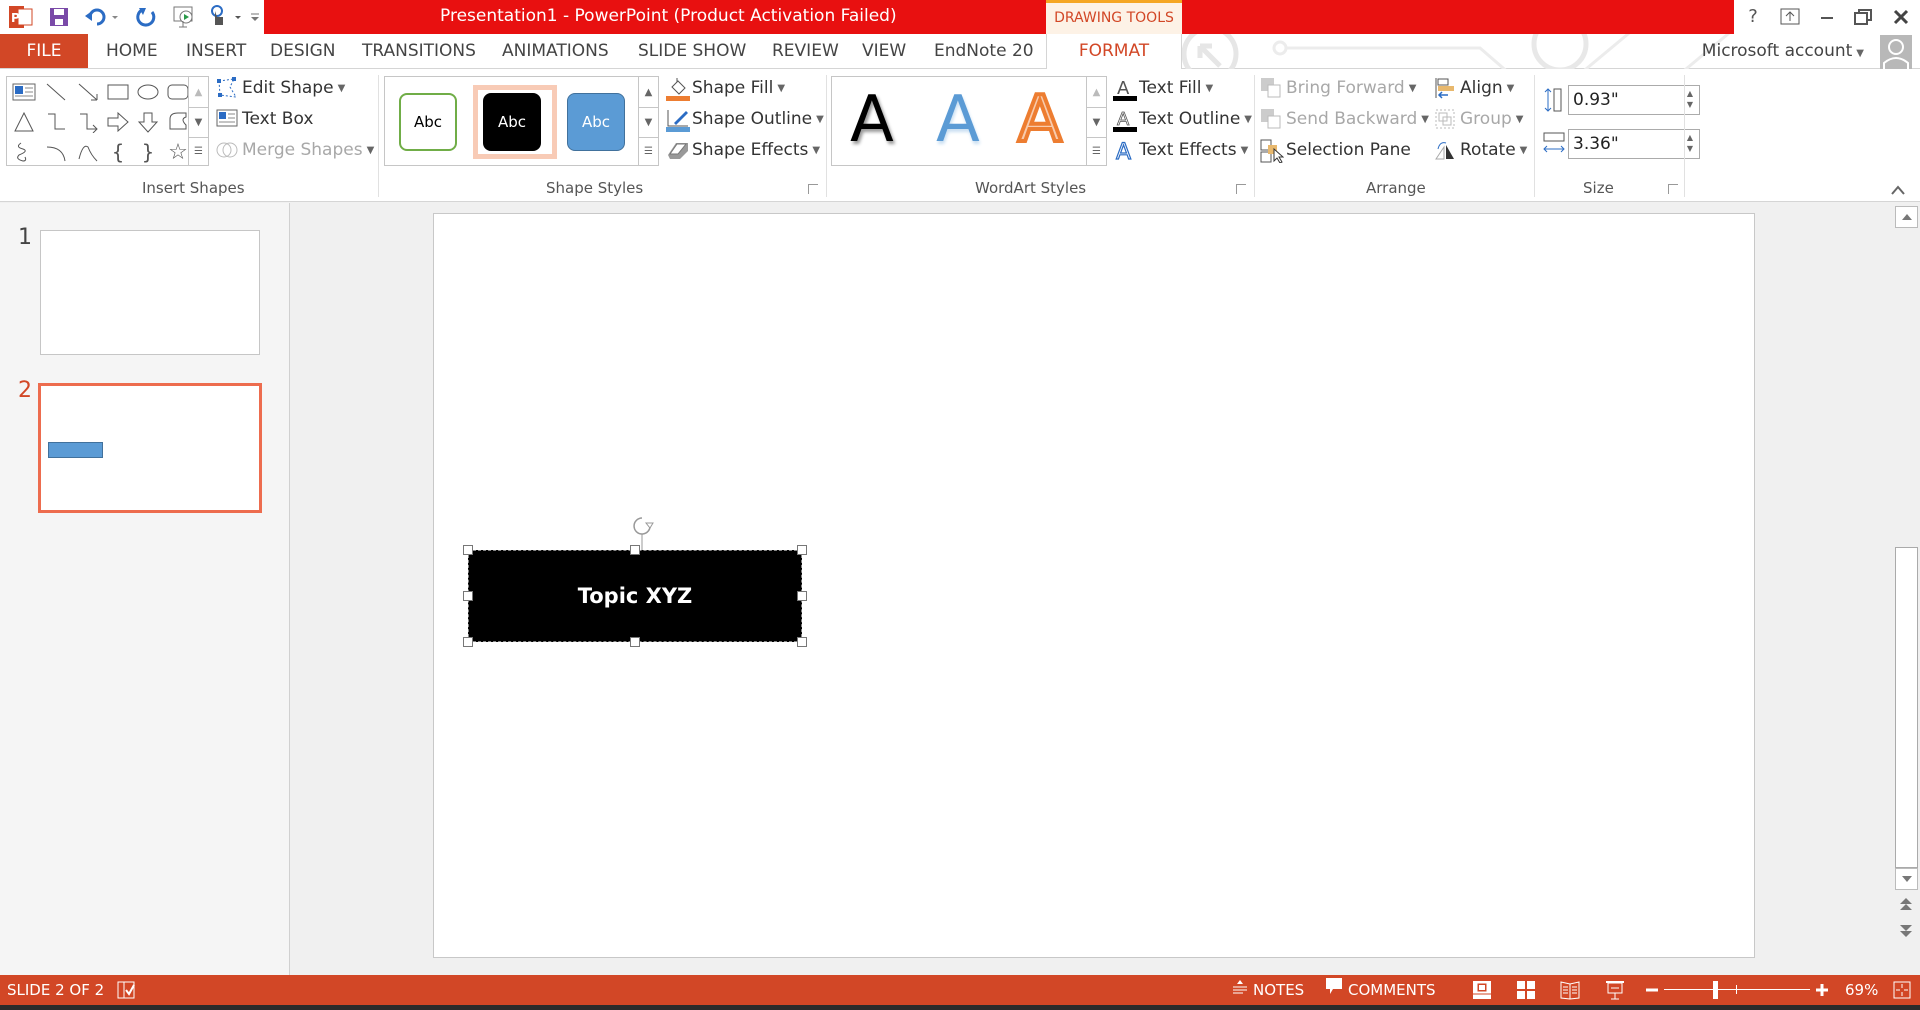 Image resolution: width=1920 pixels, height=1010 pixels. What do you see at coordinates (1690, 143) in the screenshot?
I see `spinner-arrows-icon: ▲ ▼` at bounding box center [1690, 143].